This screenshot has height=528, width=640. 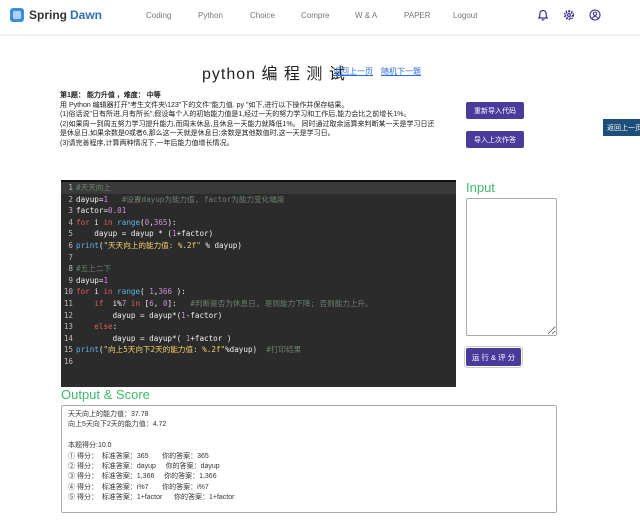 I want to click on code-token: #打印结果, so click(x=284, y=350).